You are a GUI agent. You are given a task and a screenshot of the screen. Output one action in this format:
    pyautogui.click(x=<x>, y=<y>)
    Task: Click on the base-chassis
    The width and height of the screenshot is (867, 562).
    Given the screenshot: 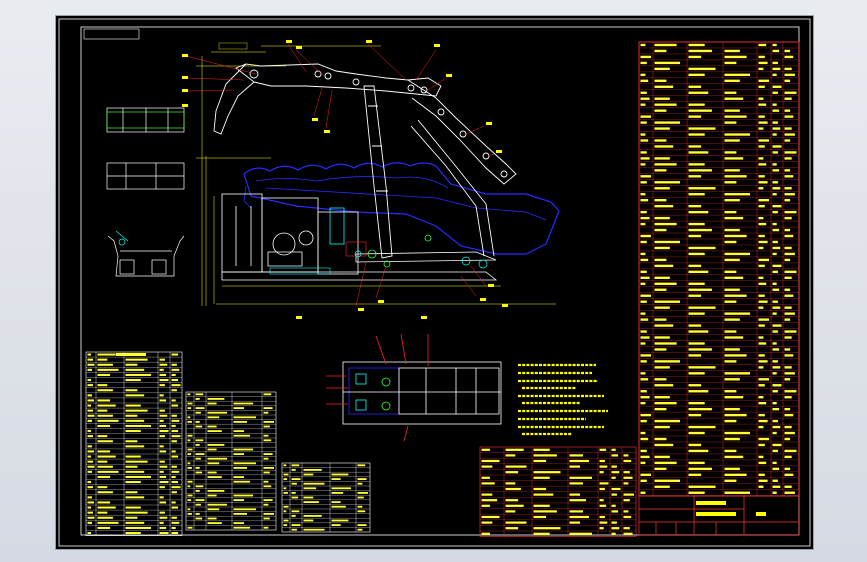 What is the action you would take?
    pyautogui.click(x=359, y=237)
    